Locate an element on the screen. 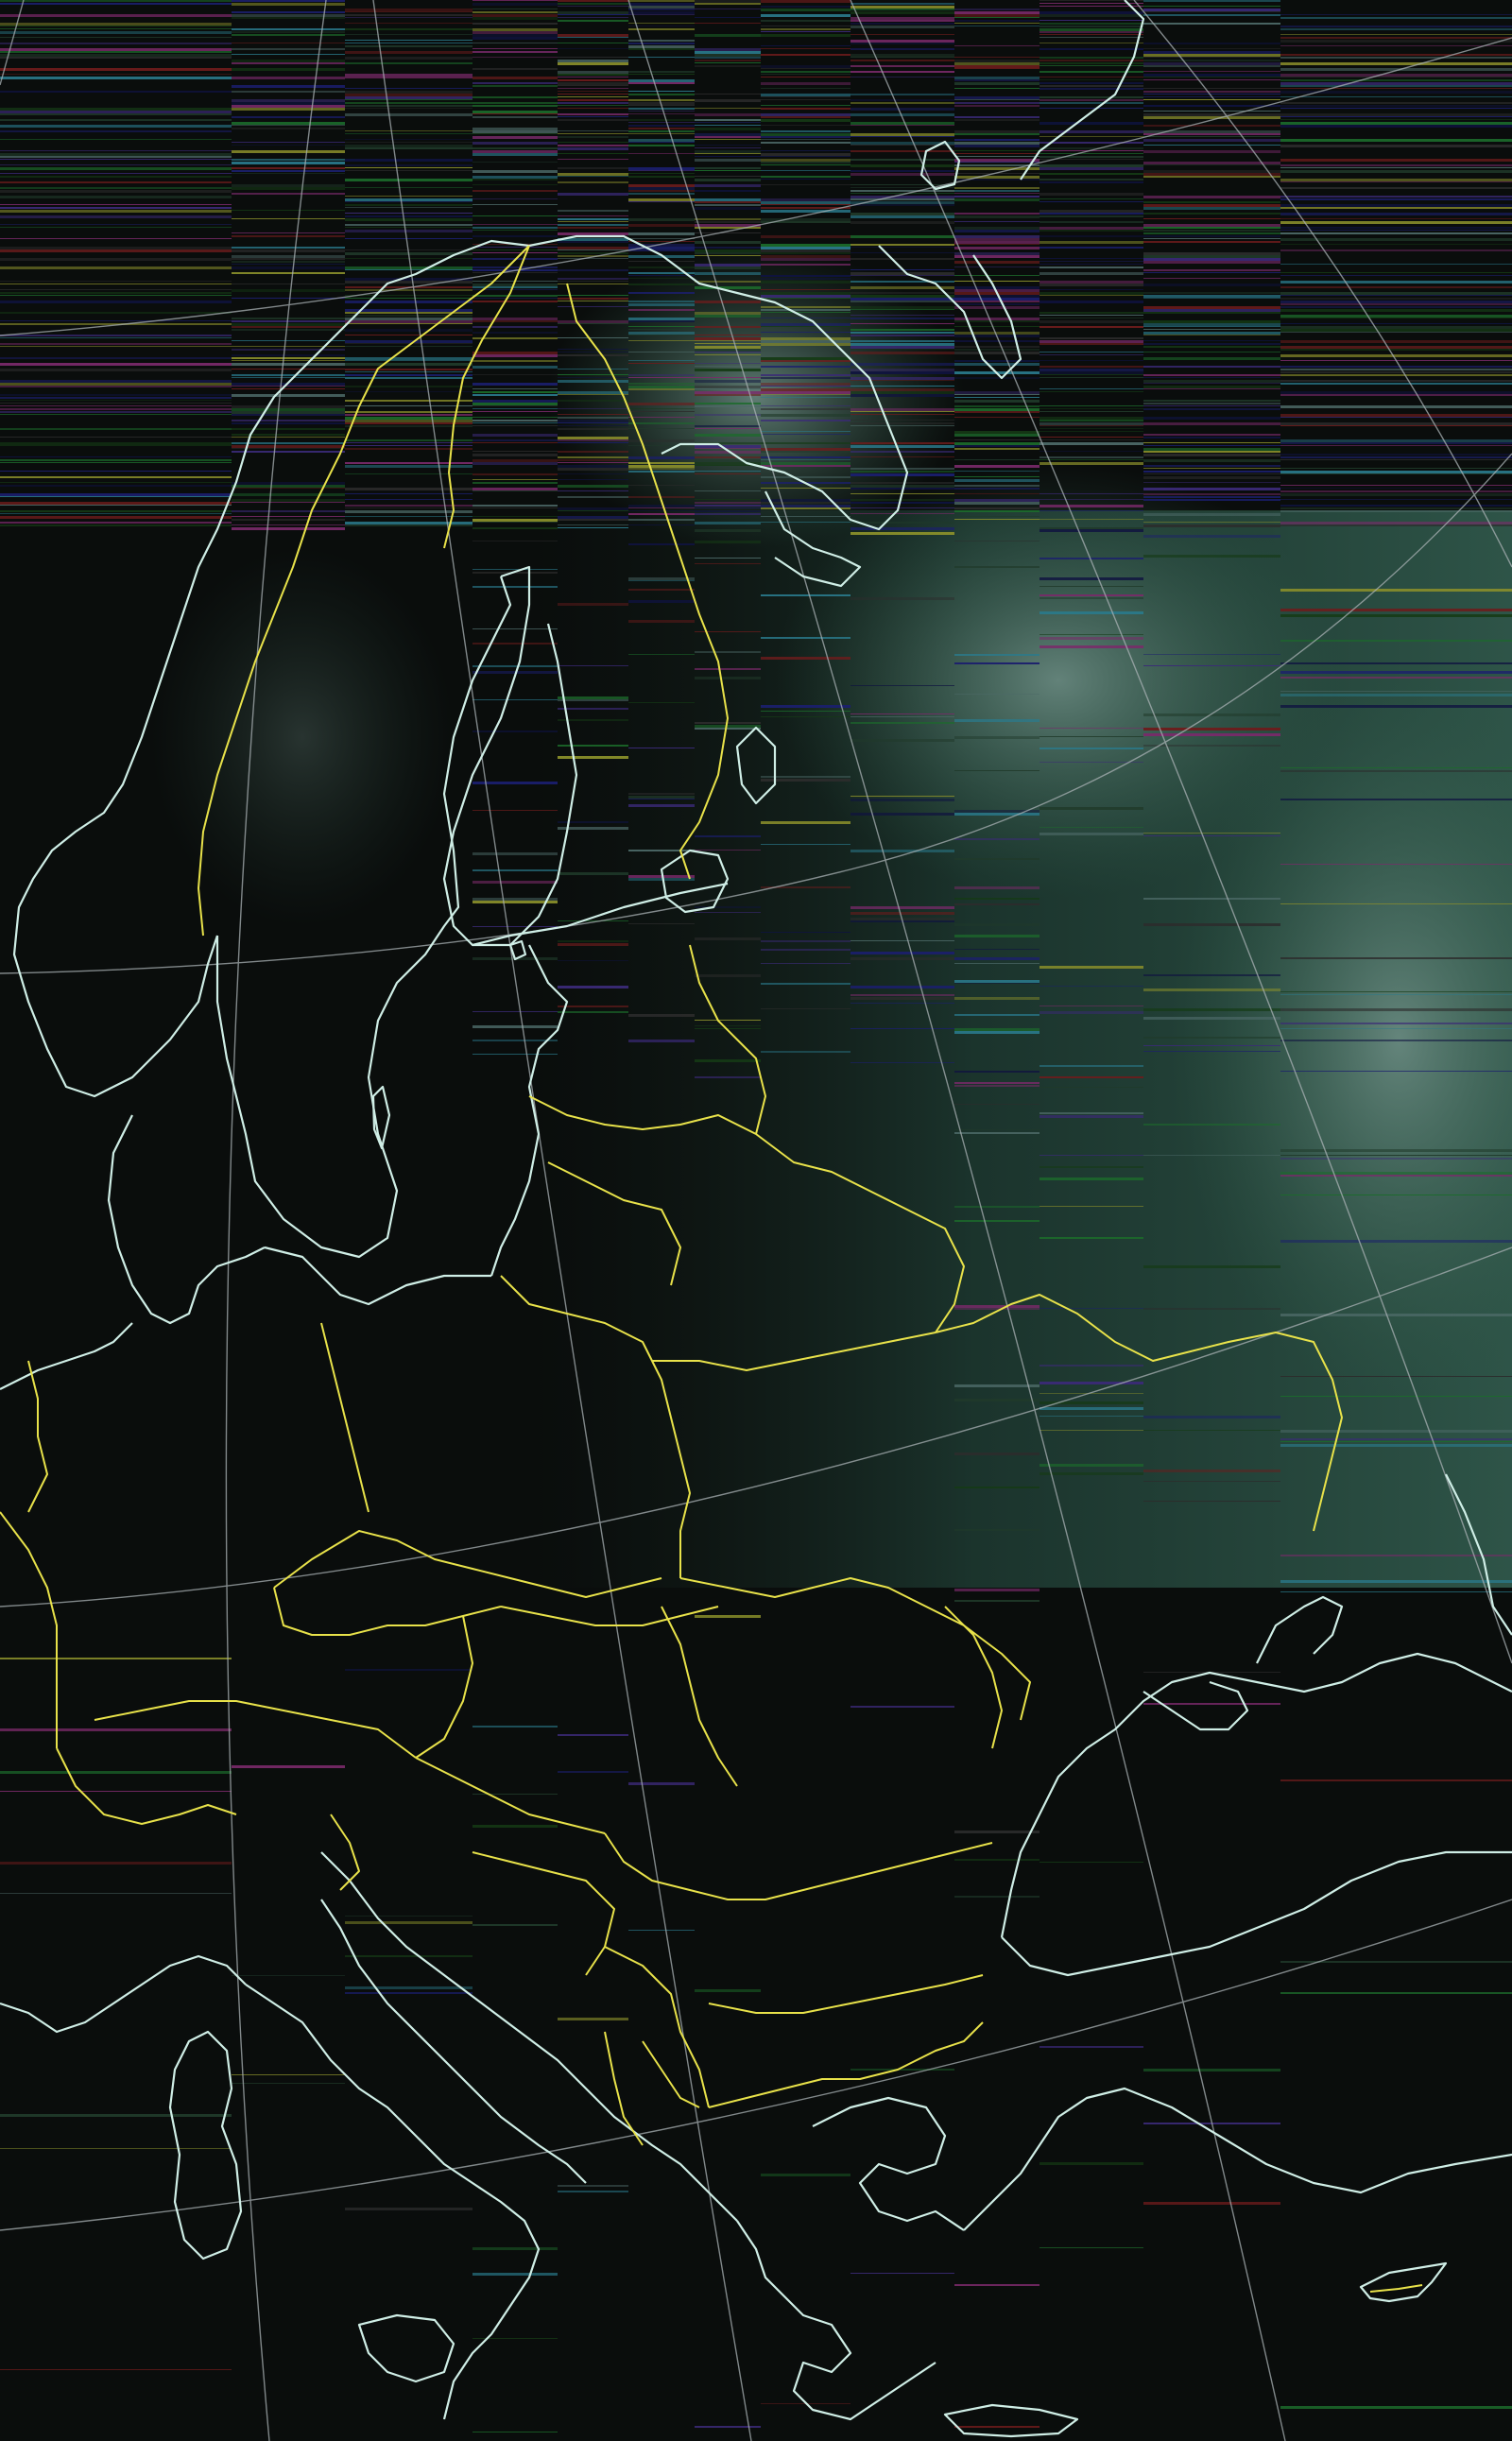 Image resolution: width=1512 pixels, height=2441 pixels. cloud-mass-scandinavia is located at coordinates (302, 737).